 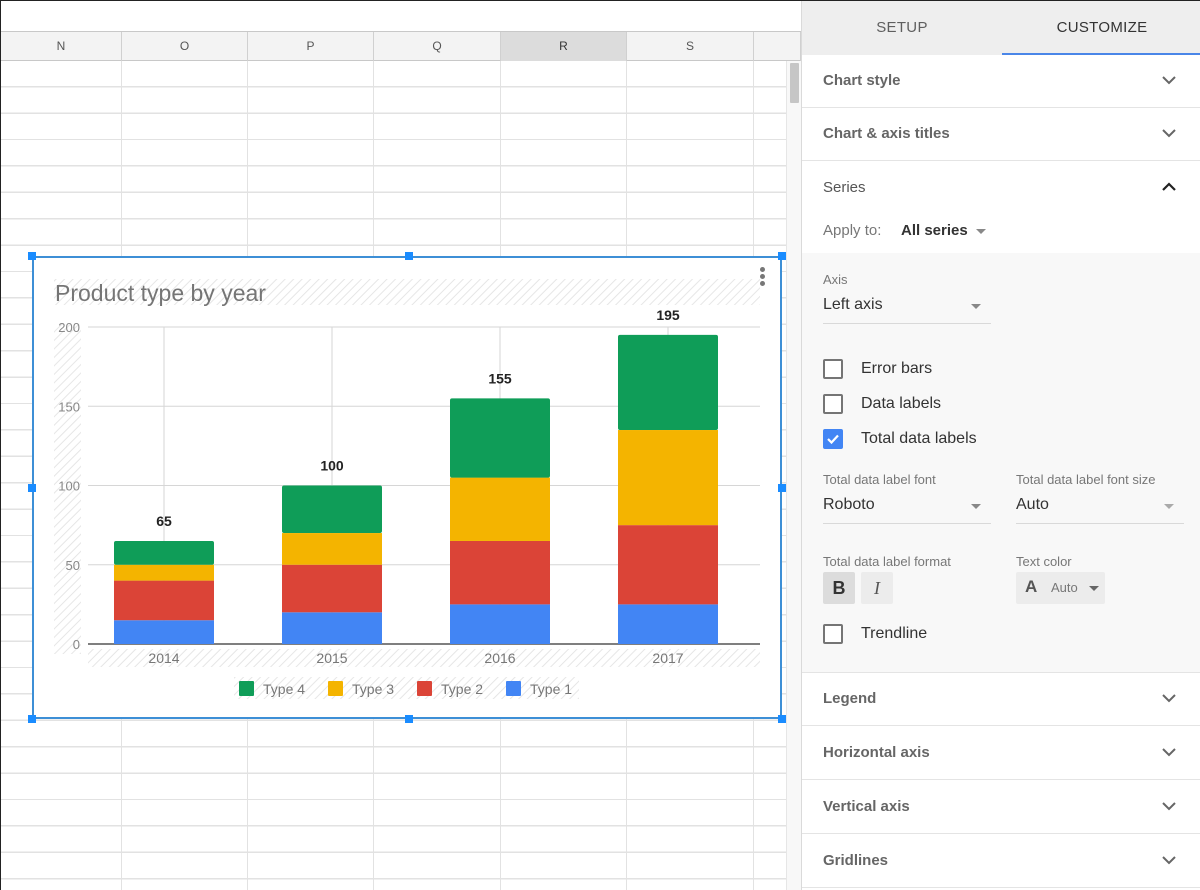 I want to click on italic-button: I, so click(x=877, y=588).